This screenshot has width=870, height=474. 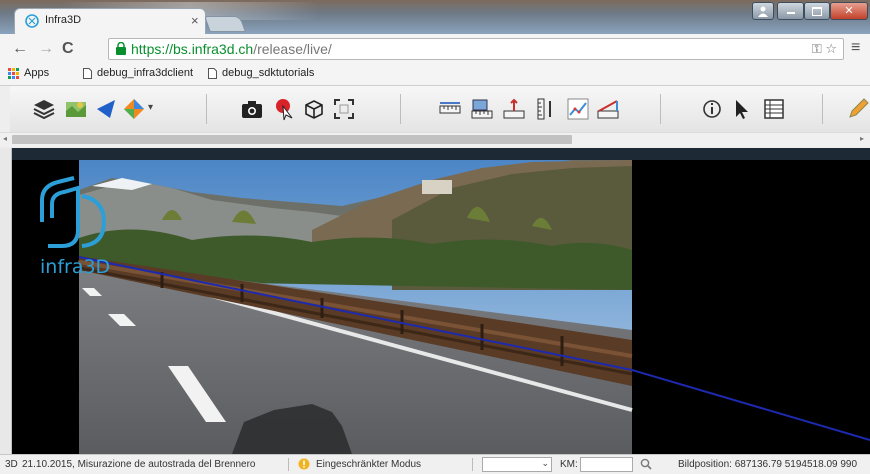 I want to click on measure-area-icon, so click(x=482, y=109).